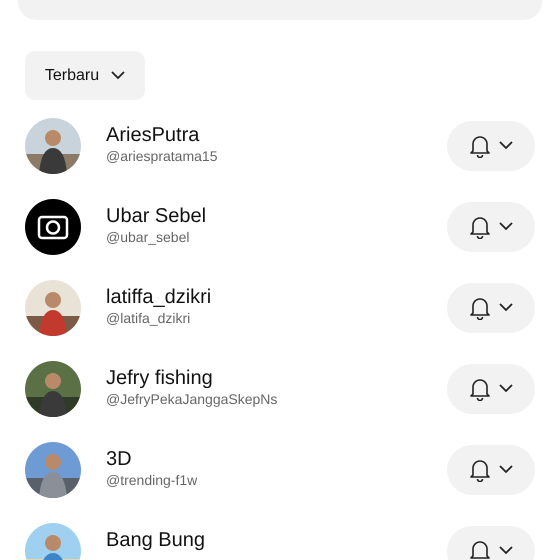 The height and width of the screenshot is (560, 560). I want to click on account-name: AriesPutra, so click(276, 135).